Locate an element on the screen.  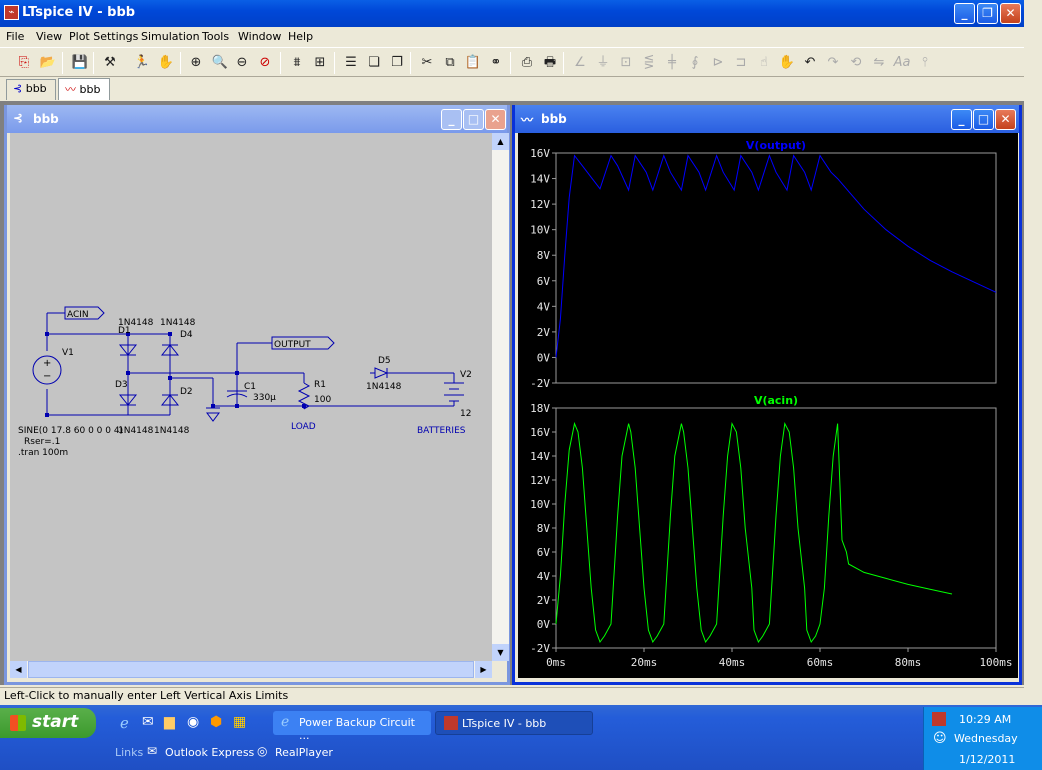
cut-icon: ✂ is located at coordinates (427, 63).